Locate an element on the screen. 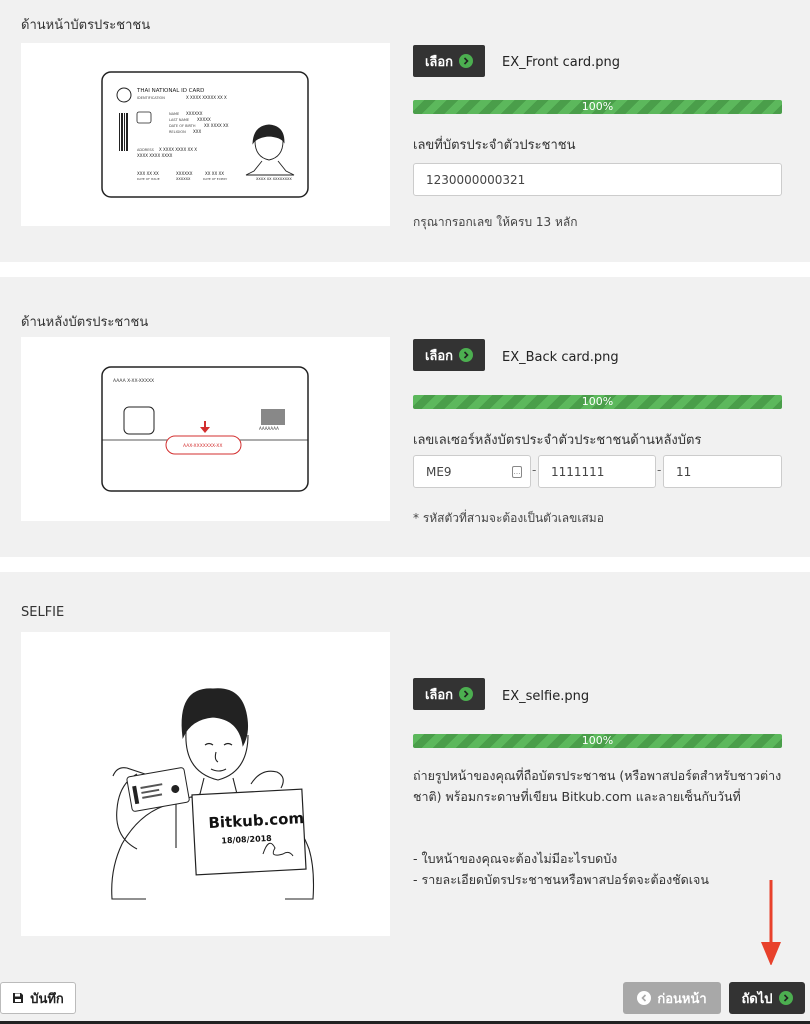  back-card-illustration: AAAA X-XX-XXXXX AAAAAAA AAX-XXXXXXX-XX is located at coordinates (205, 429).